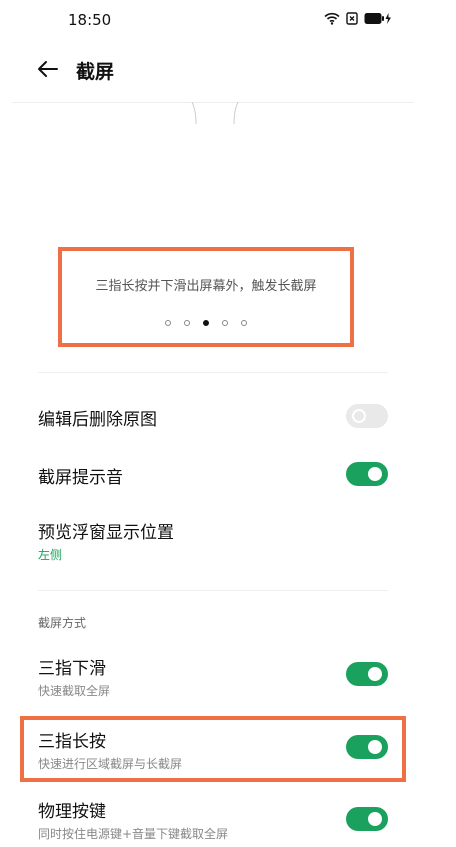  What do you see at coordinates (72, 812) in the screenshot?
I see `physical-keys-label: 物理按键` at bounding box center [72, 812].